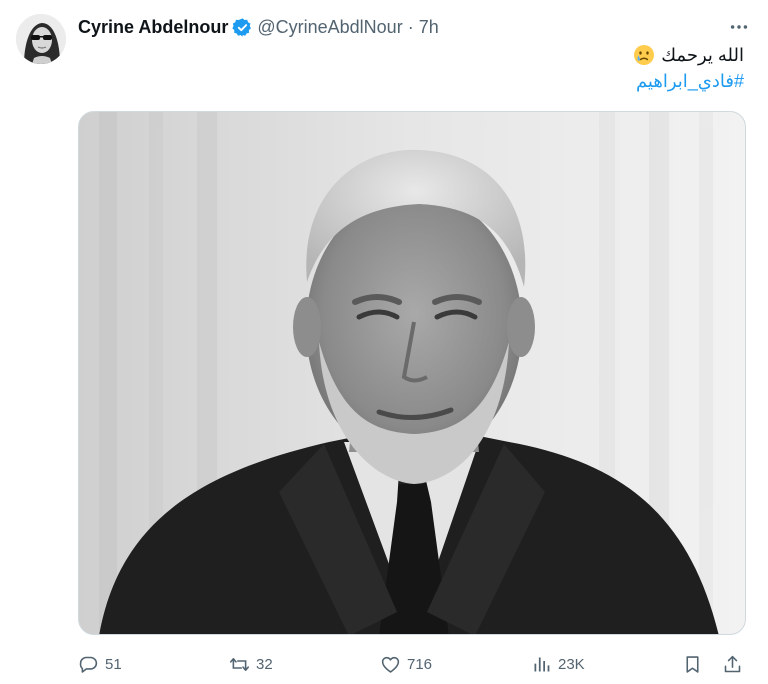 The height and width of the screenshot is (684, 768). I want to click on reply-icon, so click(88, 664).